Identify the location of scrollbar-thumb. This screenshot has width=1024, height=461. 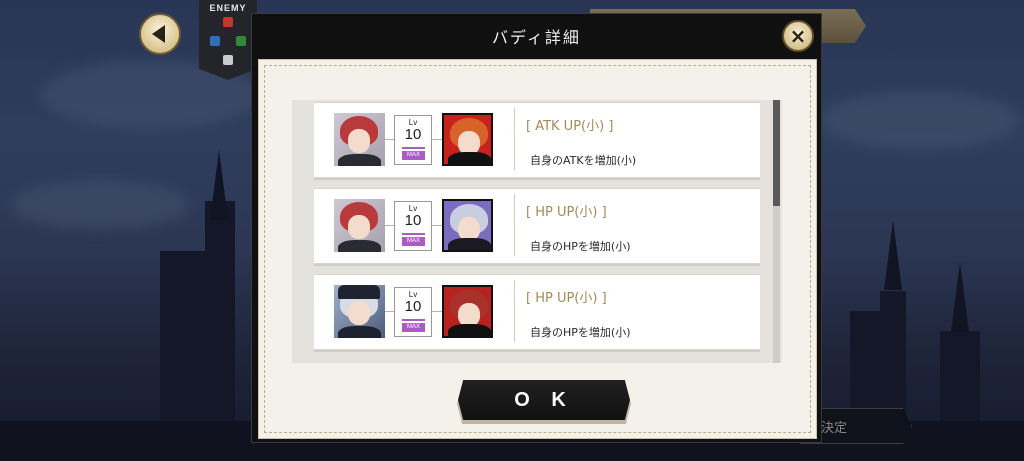
(776, 153).